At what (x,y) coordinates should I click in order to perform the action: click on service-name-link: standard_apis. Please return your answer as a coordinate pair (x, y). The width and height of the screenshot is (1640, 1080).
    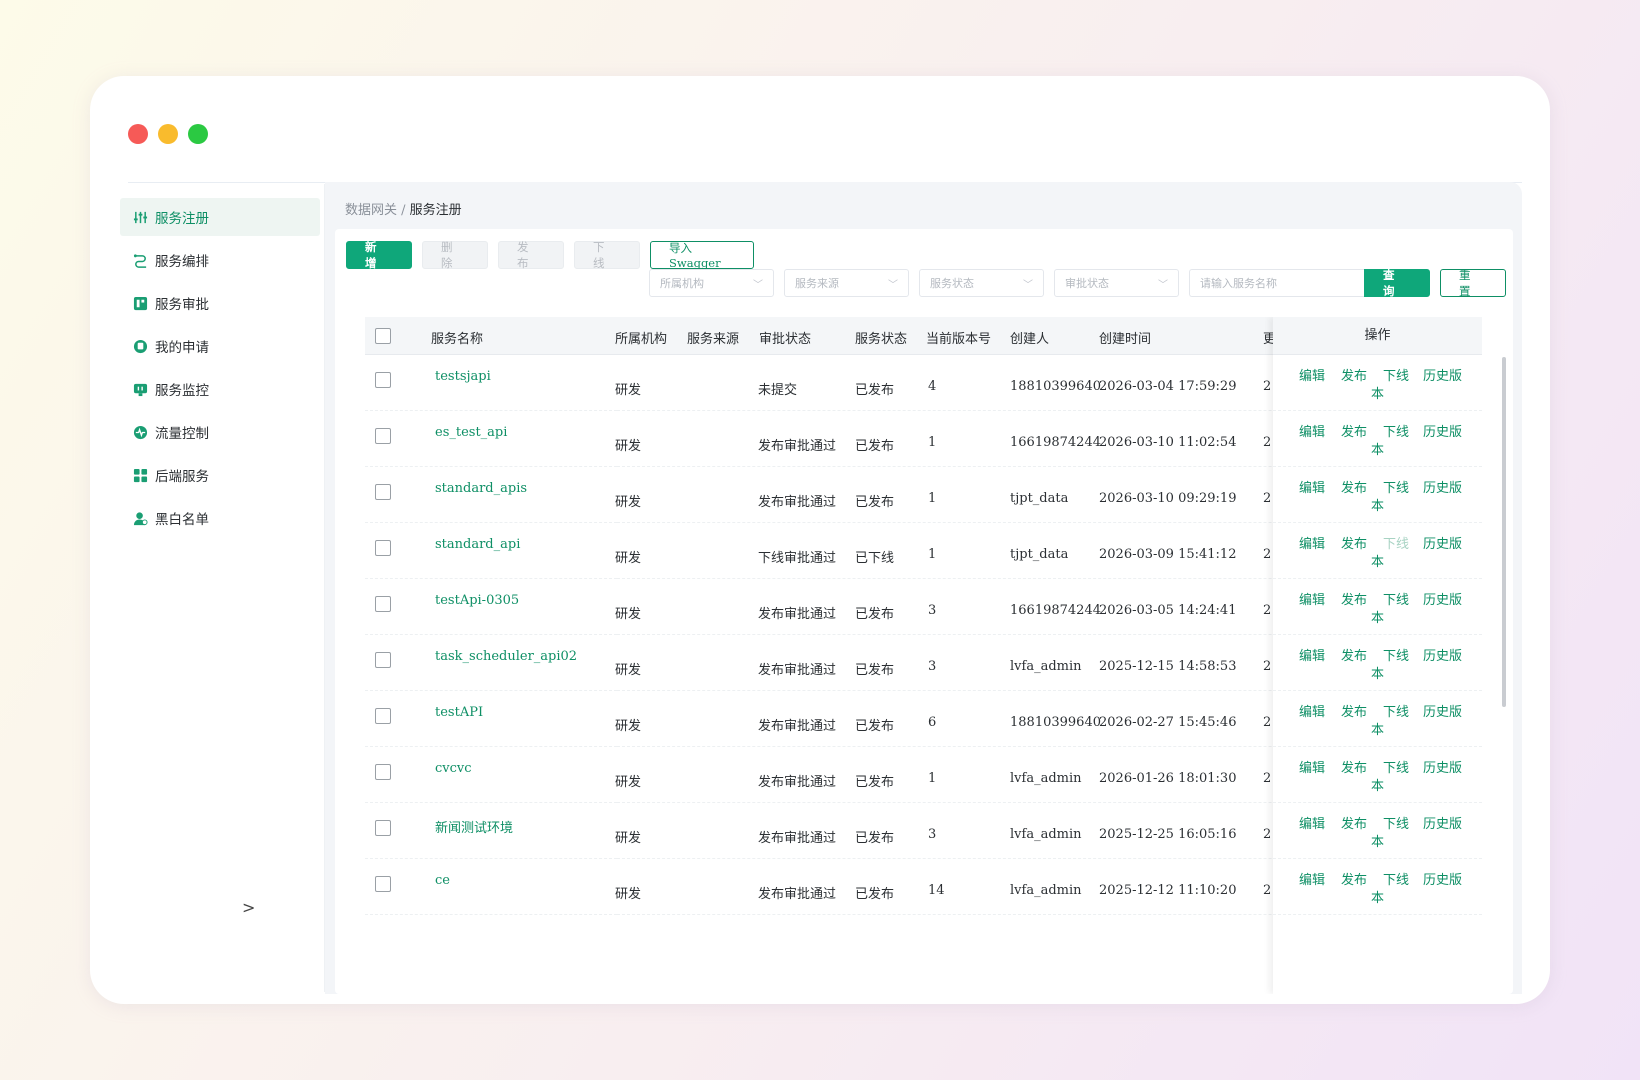
    Looking at the image, I should click on (481, 488).